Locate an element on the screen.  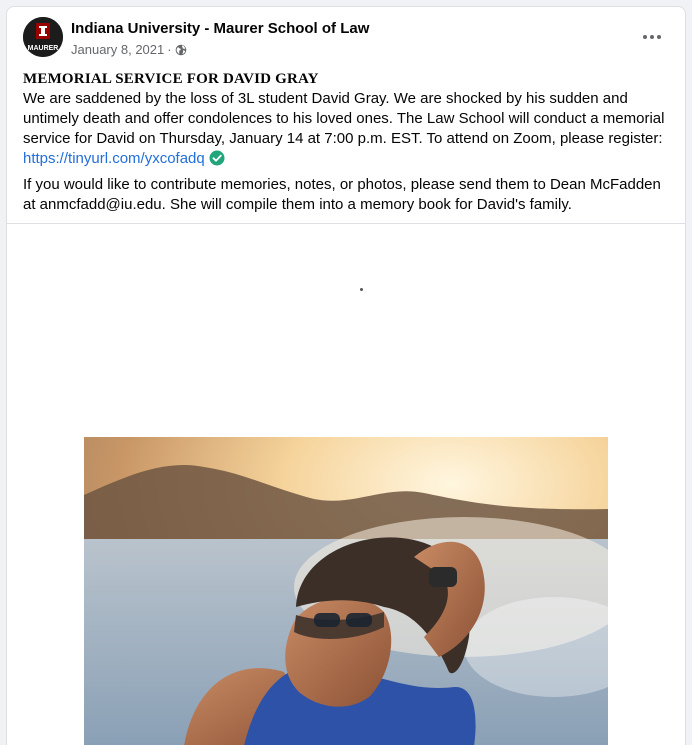
loading-dot is located at coordinates (361, 289).